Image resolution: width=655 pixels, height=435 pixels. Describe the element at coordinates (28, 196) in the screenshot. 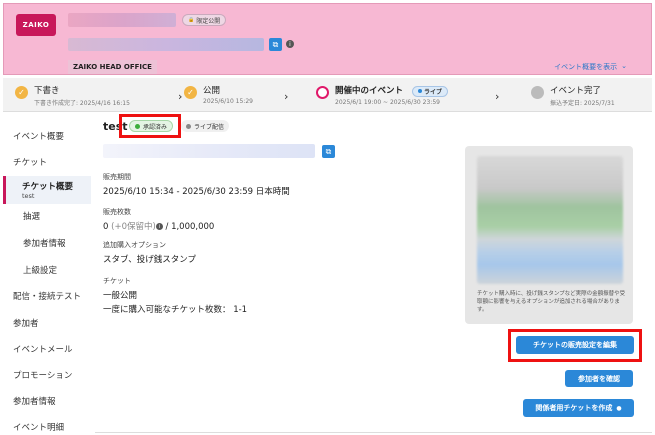

I see `sidebar-item-sublabel: test` at that location.